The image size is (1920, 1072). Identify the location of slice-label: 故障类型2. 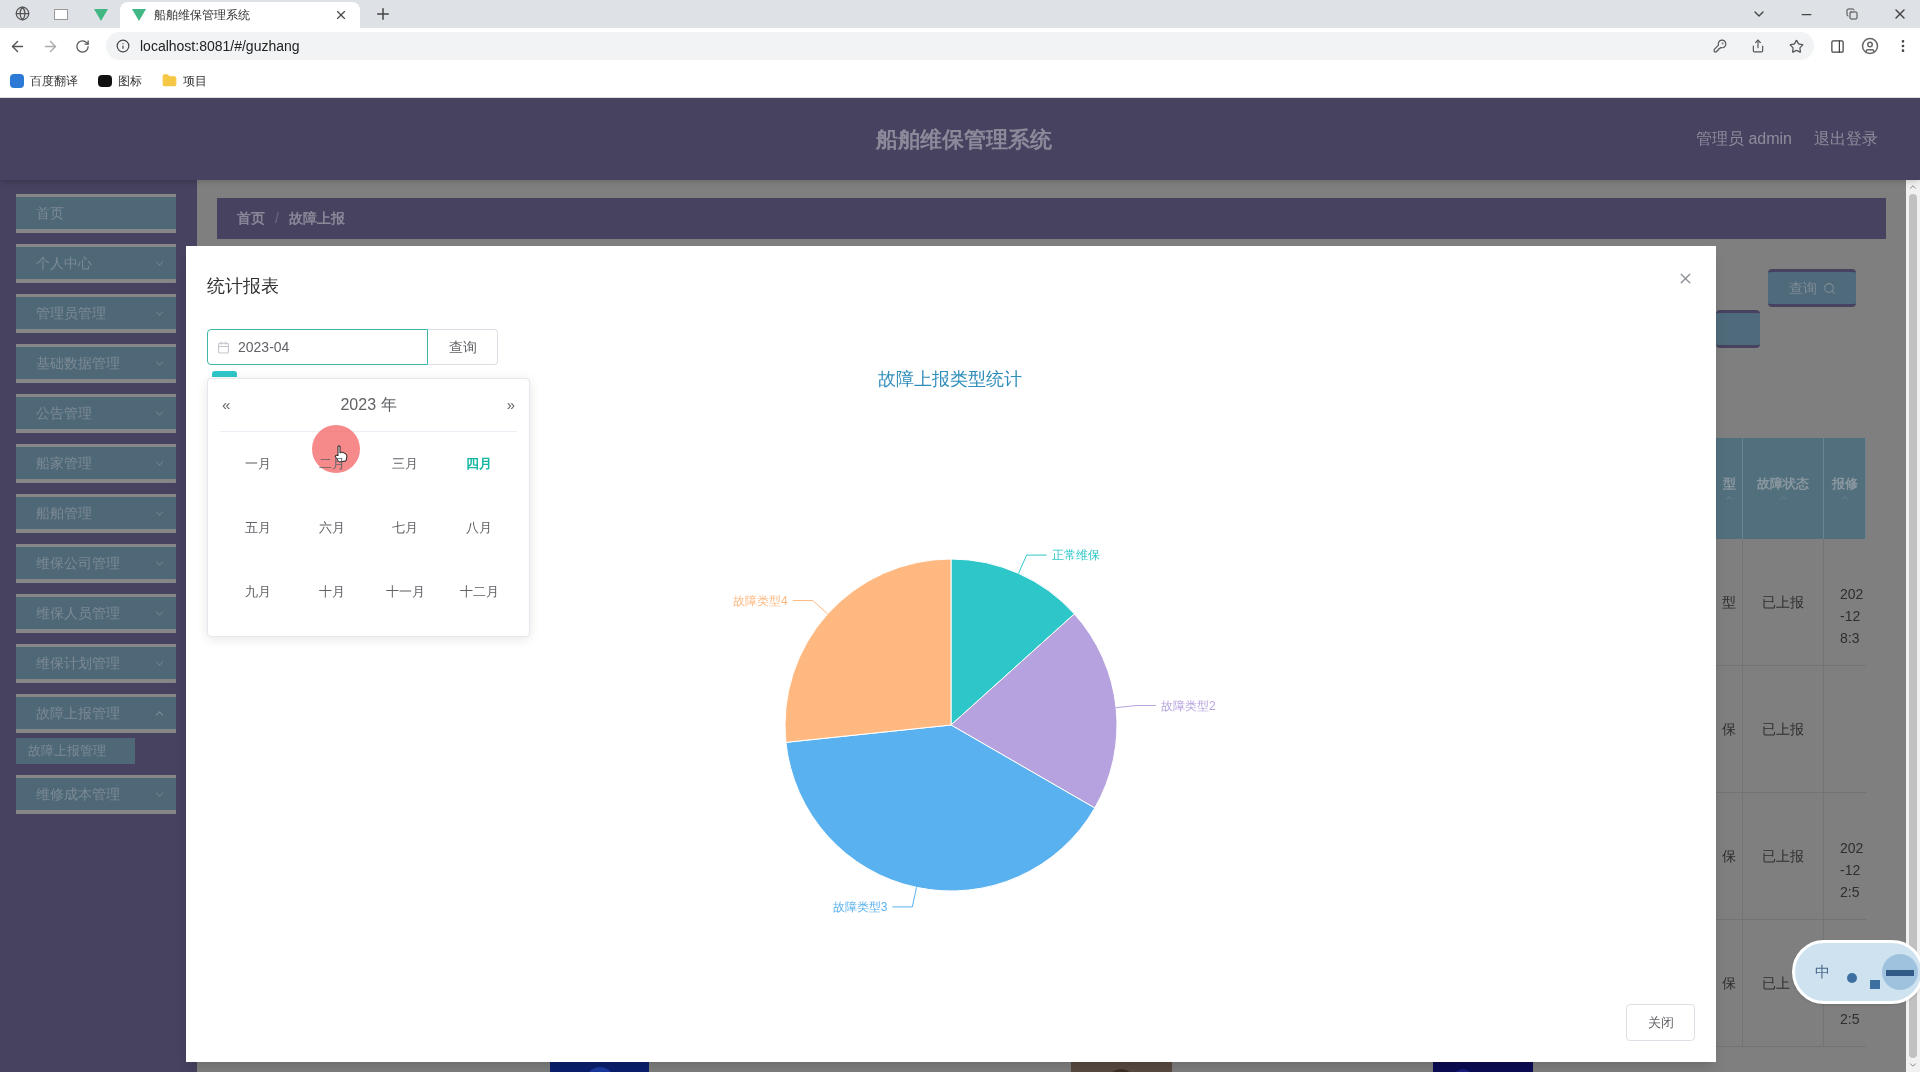
(1188, 705).